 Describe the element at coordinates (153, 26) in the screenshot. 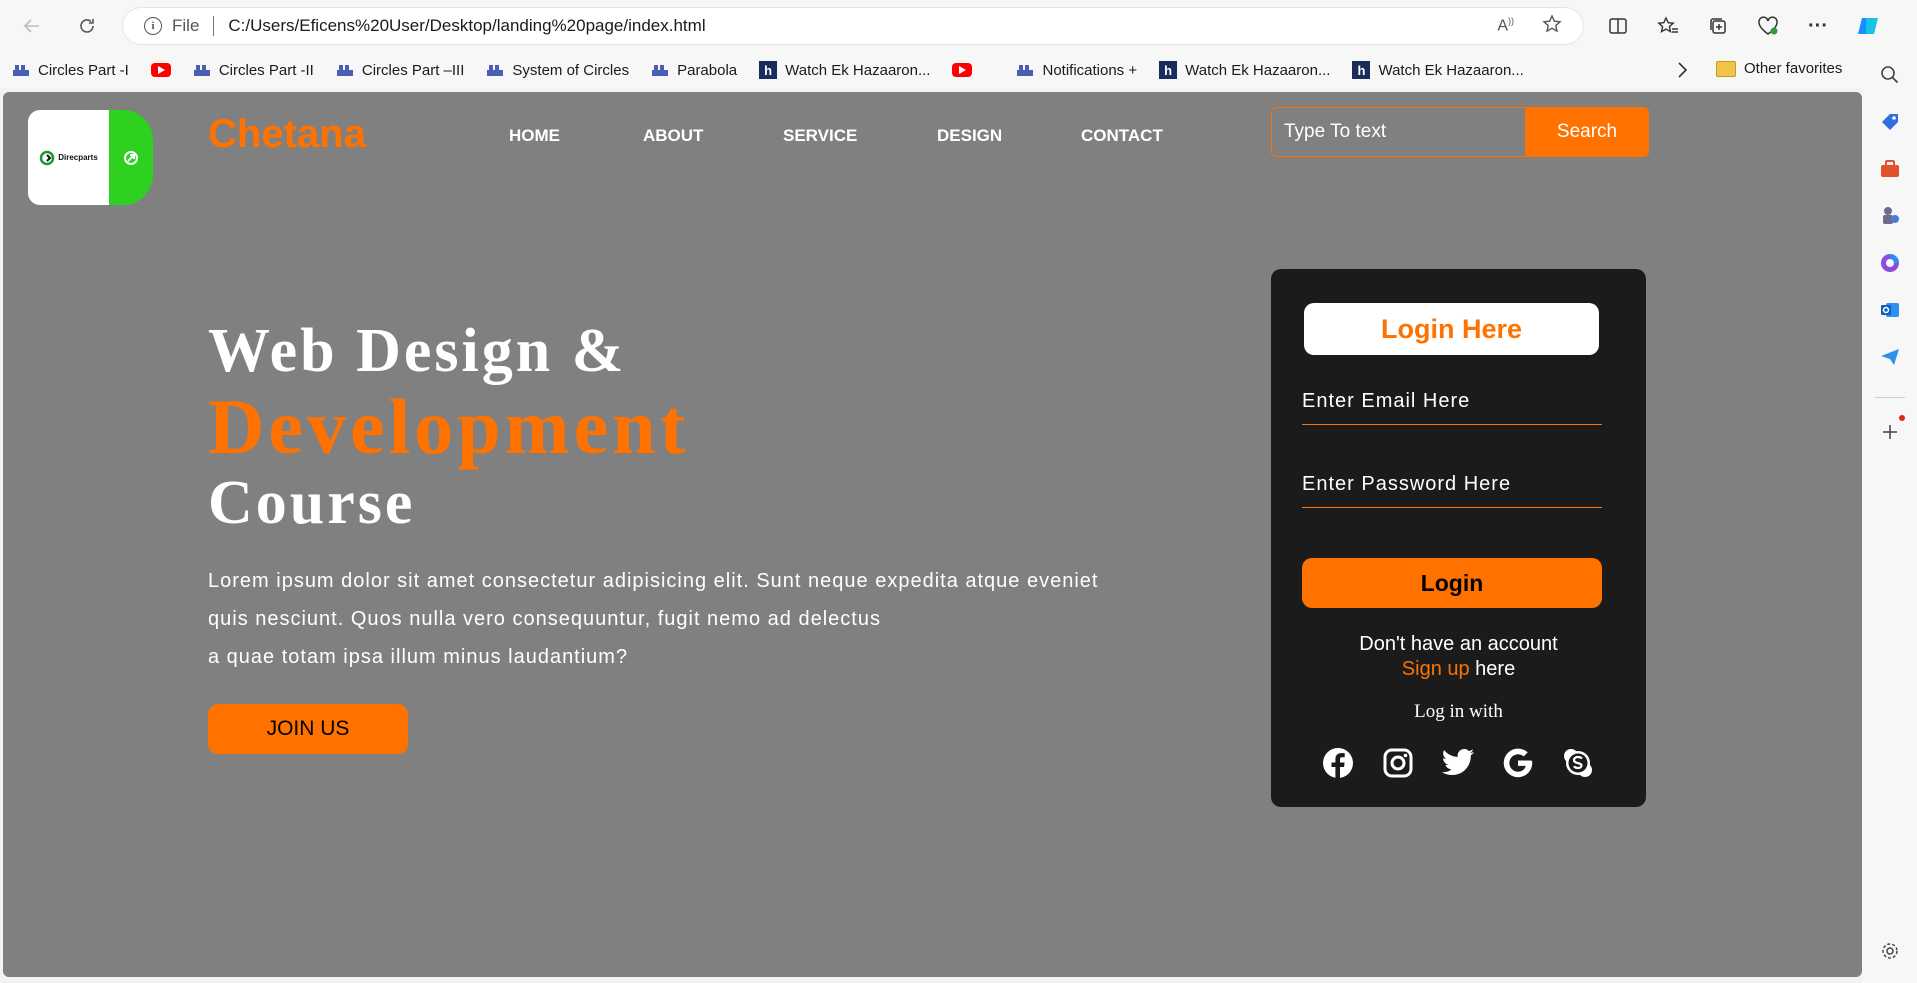

I see `info-icon: i` at that location.